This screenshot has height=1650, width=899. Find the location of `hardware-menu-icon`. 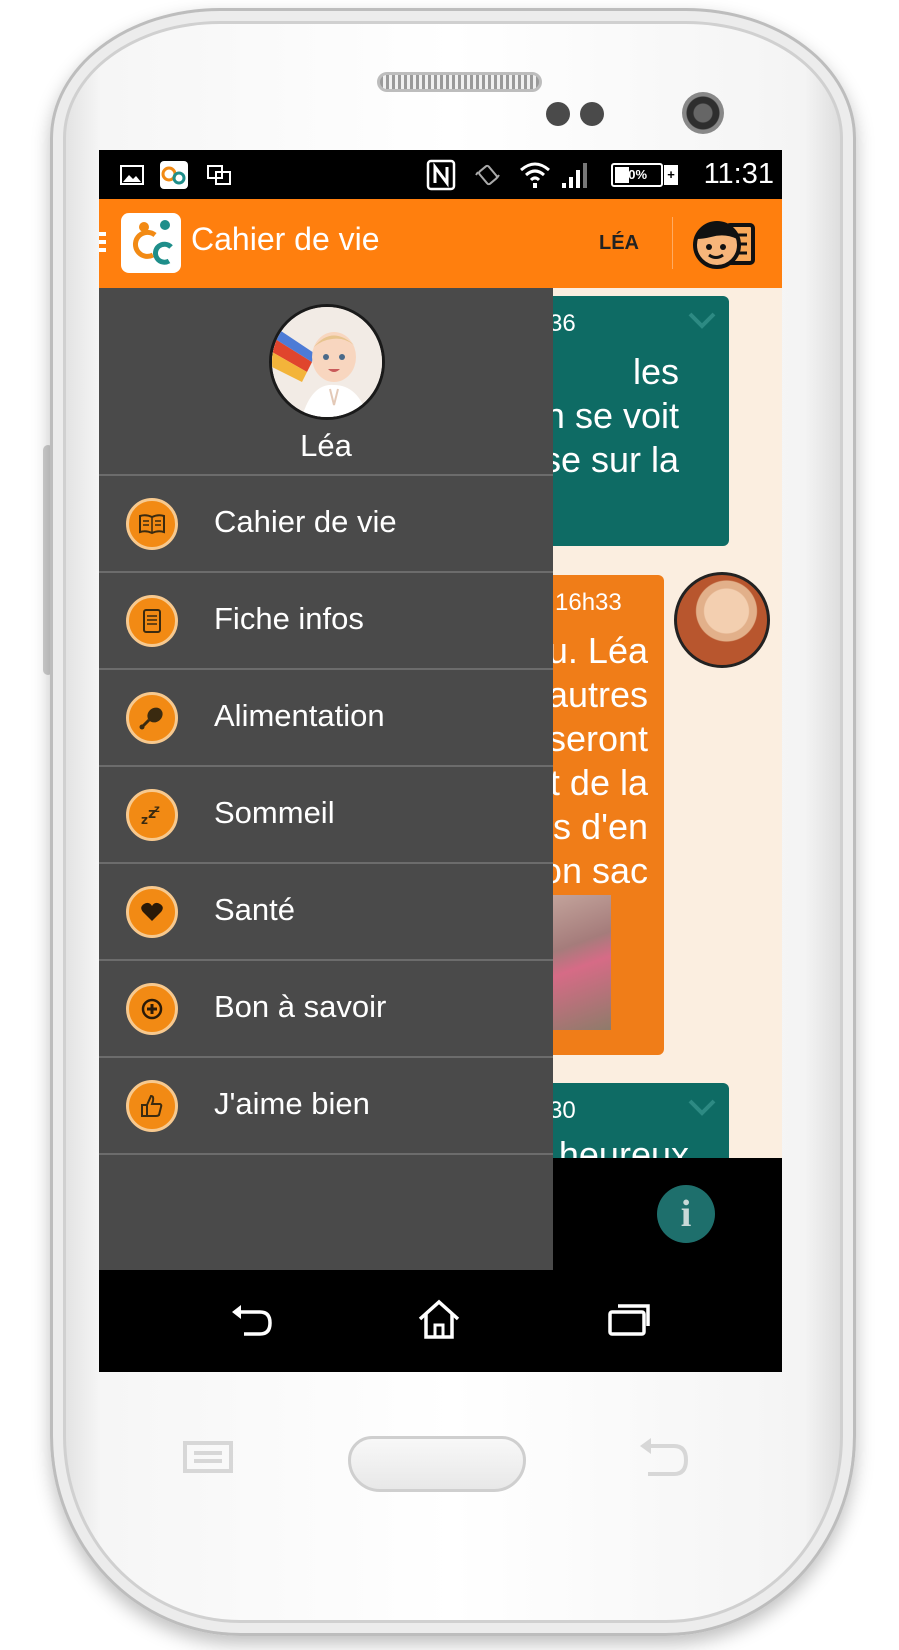

hardware-menu-icon is located at coordinates (208, 1457).